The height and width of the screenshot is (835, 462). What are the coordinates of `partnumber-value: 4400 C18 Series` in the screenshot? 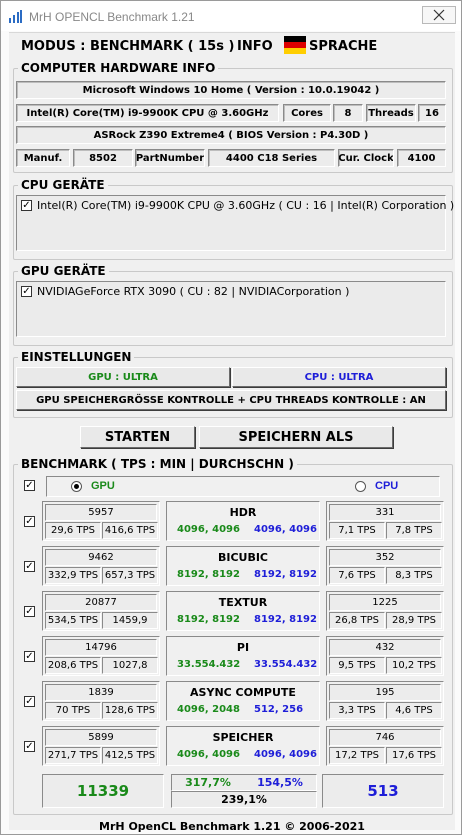 It's located at (271, 158).